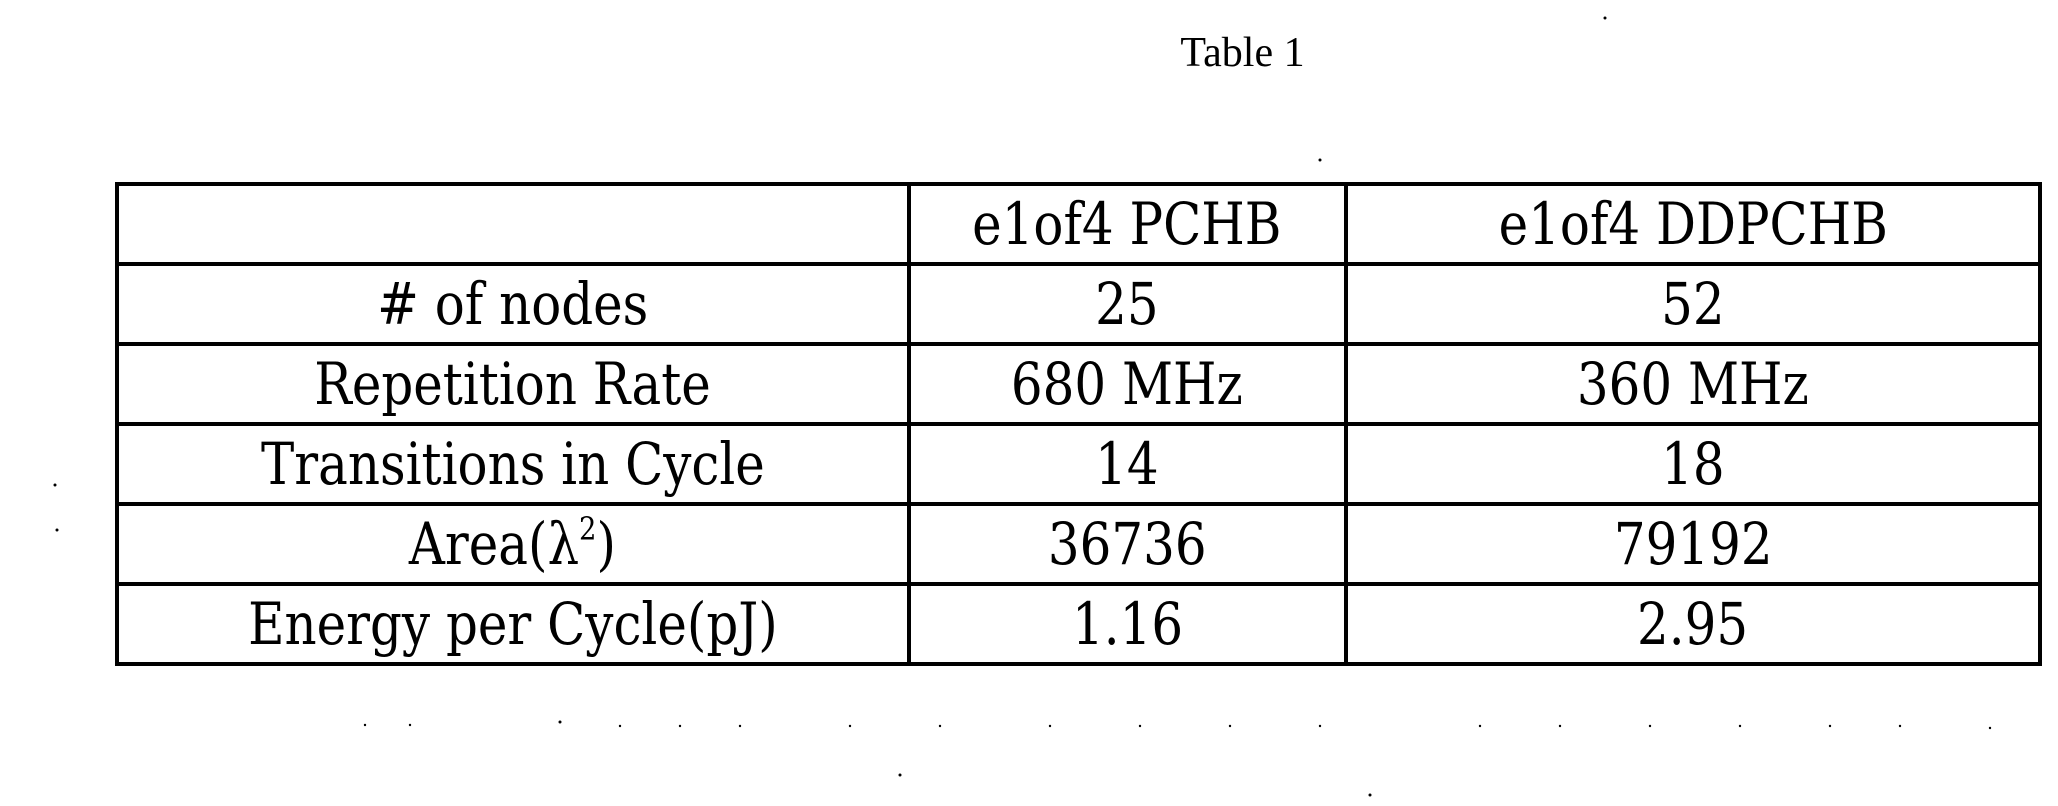 Image resolution: width=2058 pixels, height=806 pixels. I want to click on value-cell: 25, so click(1127, 304).